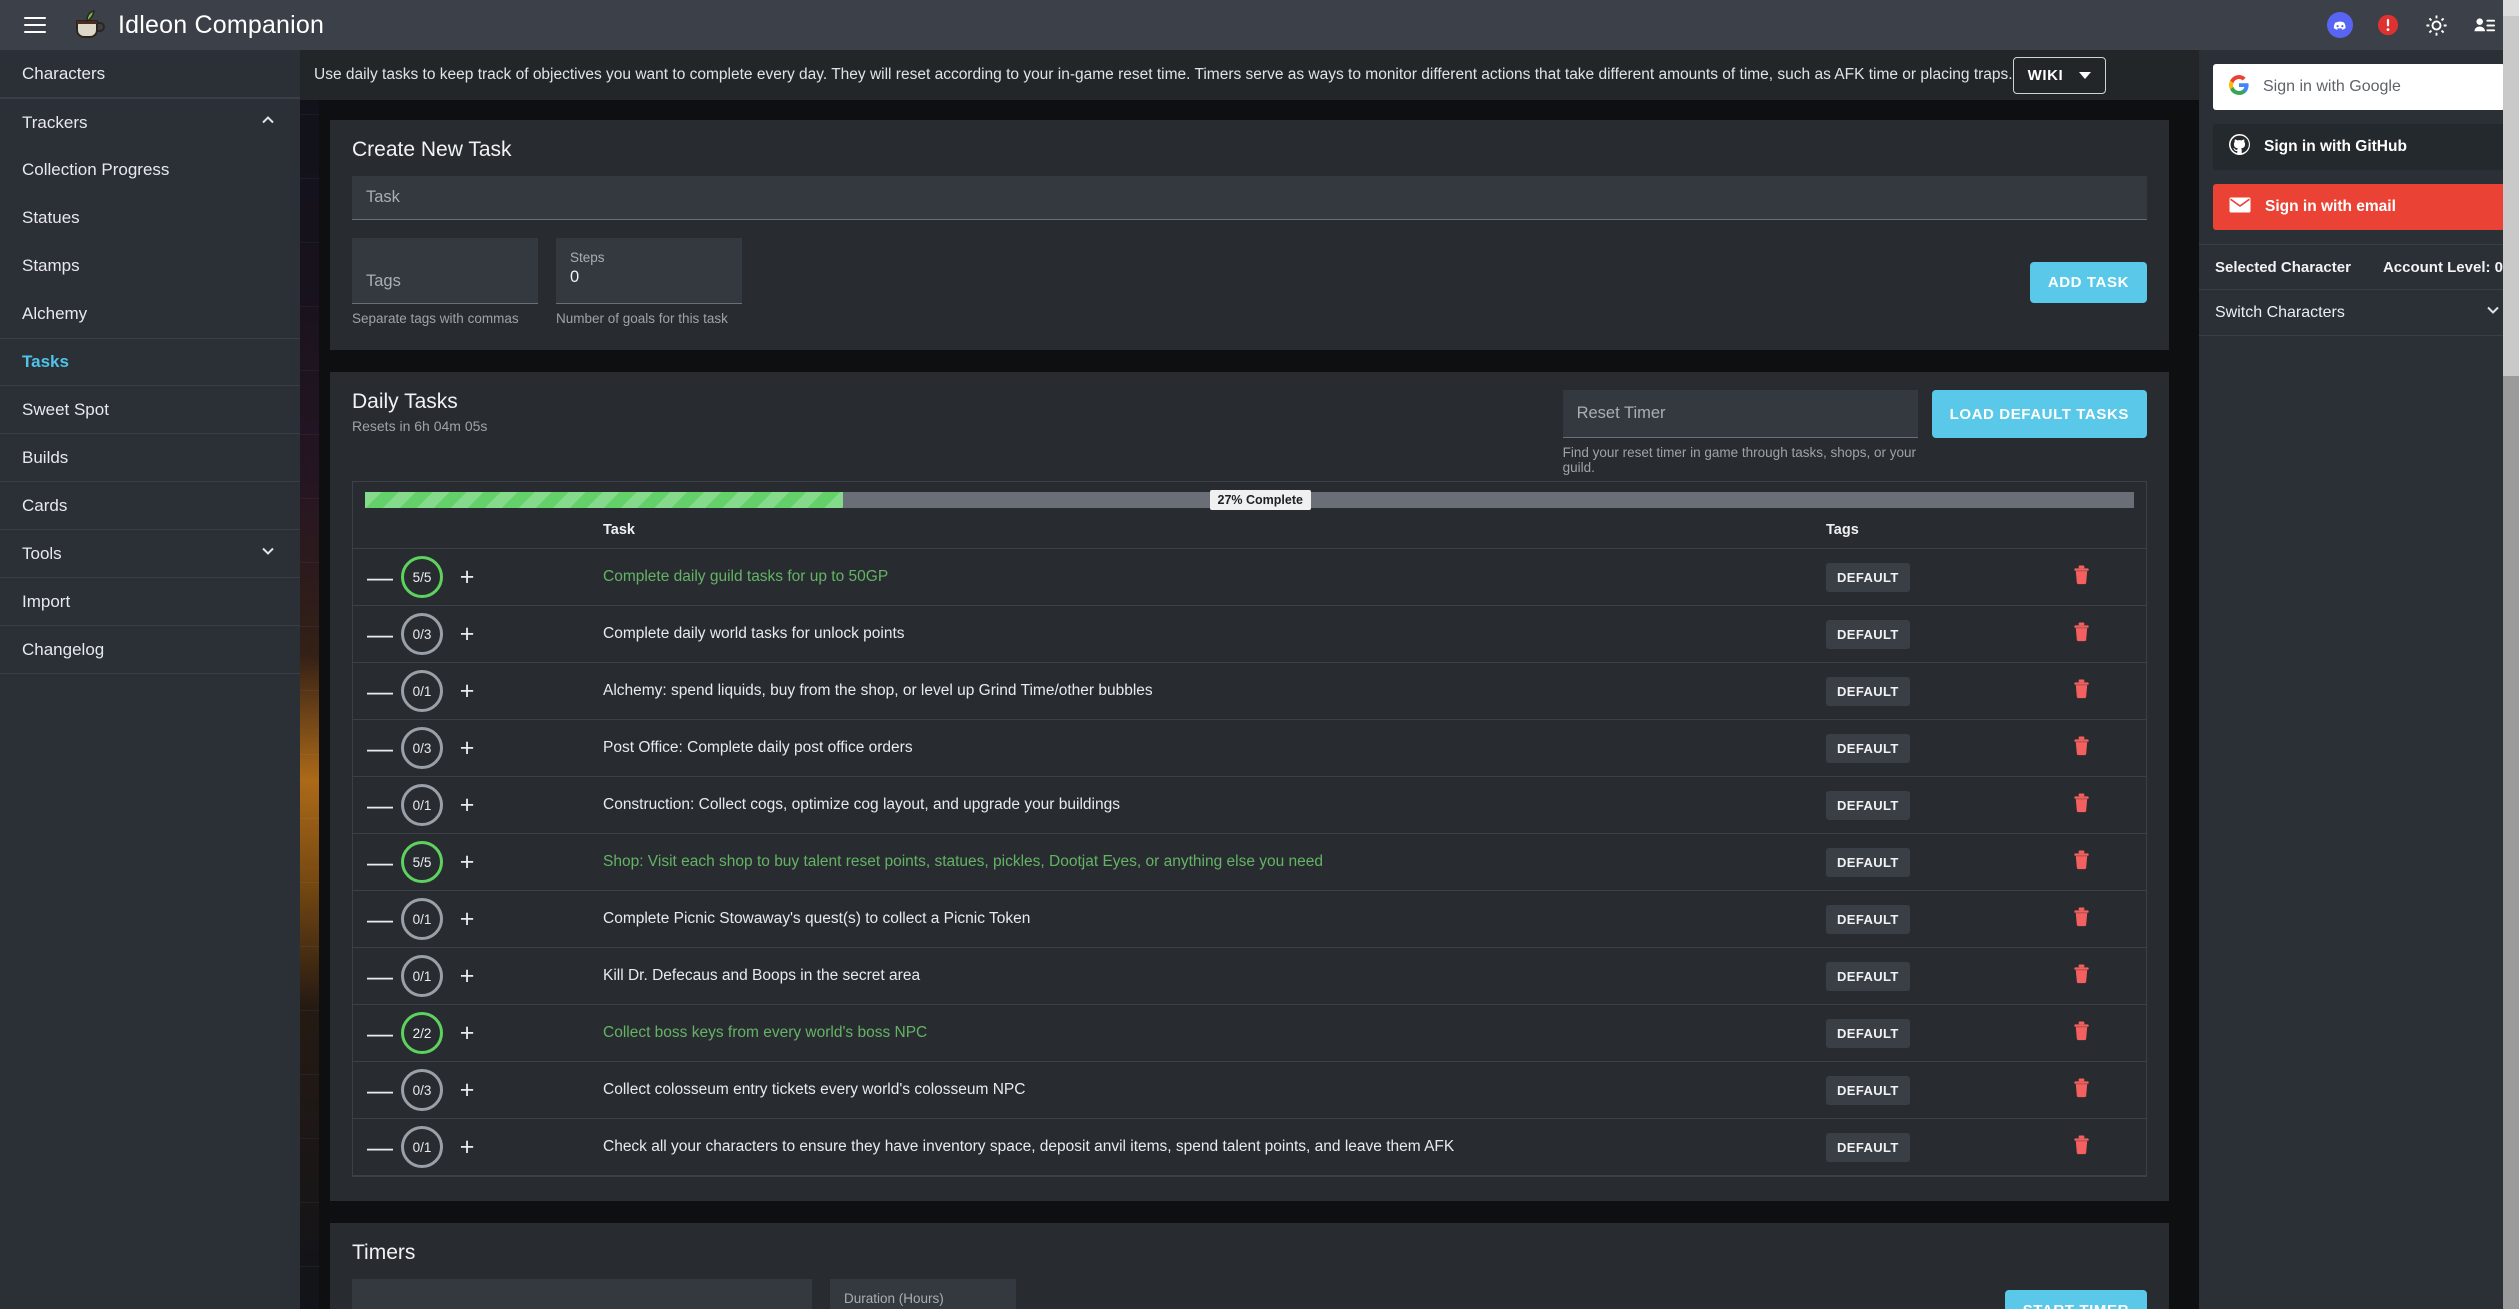 The width and height of the screenshot is (2519, 1309). What do you see at coordinates (422, 1033) in the screenshot?
I see `task-progress-chip: 2/2` at bounding box center [422, 1033].